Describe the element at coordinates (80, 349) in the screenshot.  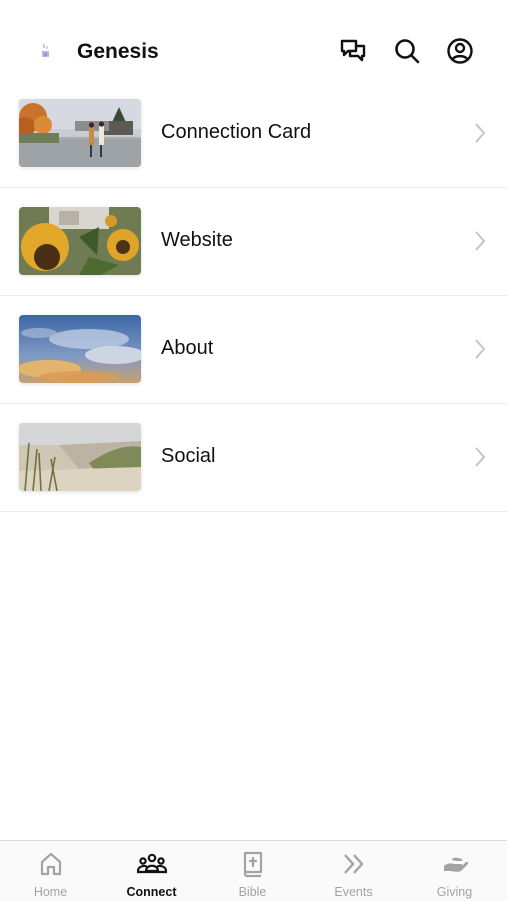
I see `sunset-clouds-photo` at that location.